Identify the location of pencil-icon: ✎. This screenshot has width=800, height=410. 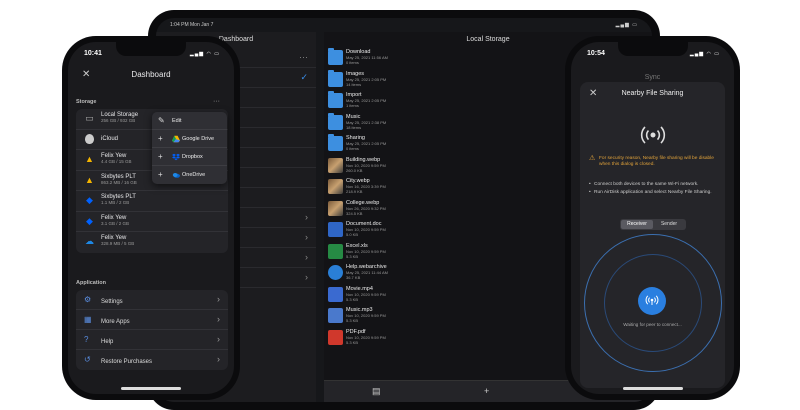
(161, 120).